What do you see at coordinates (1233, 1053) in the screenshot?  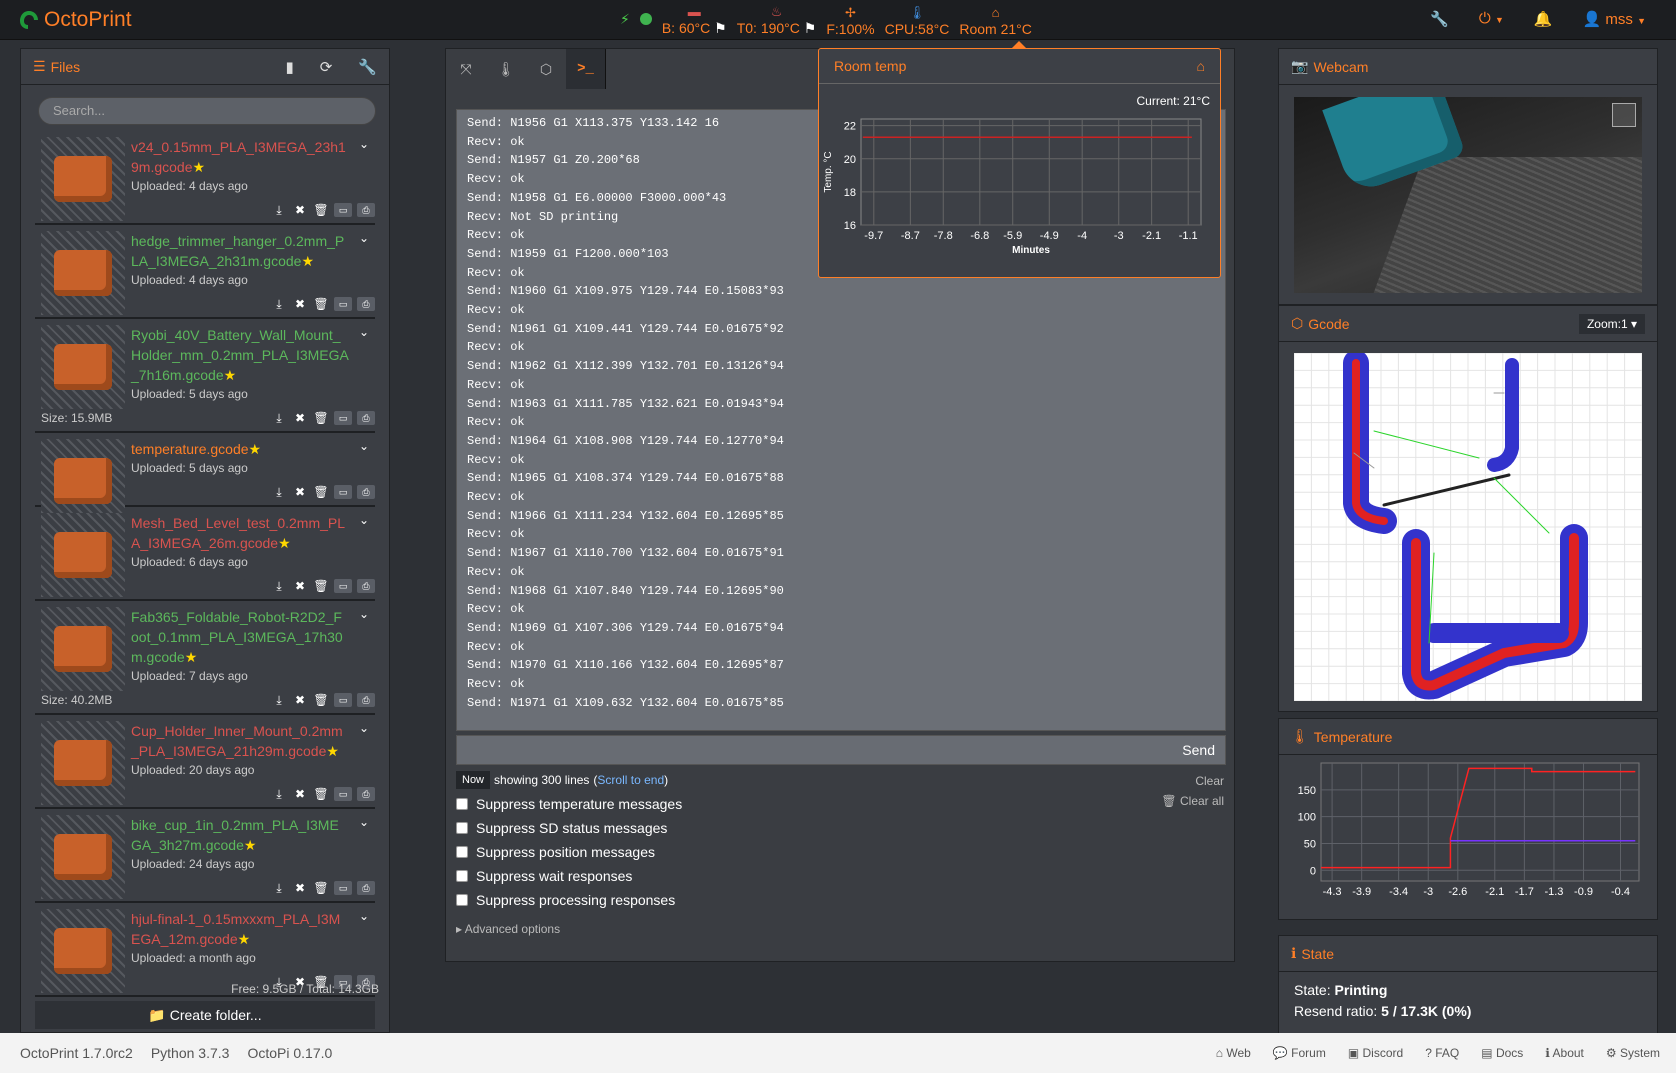 I see `footer-link-web: ⌂ Web` at bounding box center [1233, 1053].